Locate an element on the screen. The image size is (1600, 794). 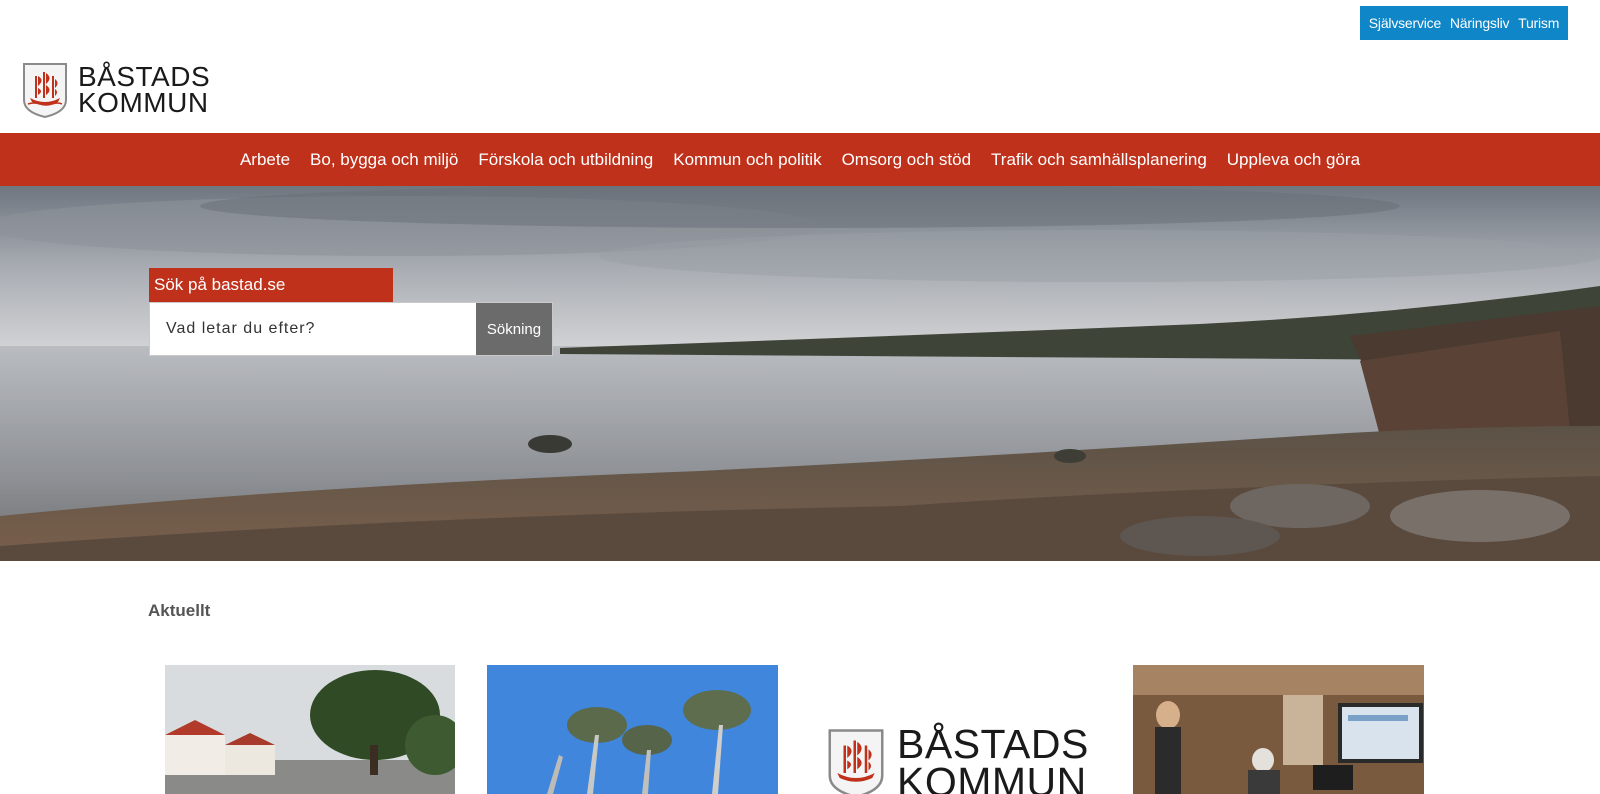
logo-text: BÅSTADS KOMMUN is located at coordinates (144, 89).